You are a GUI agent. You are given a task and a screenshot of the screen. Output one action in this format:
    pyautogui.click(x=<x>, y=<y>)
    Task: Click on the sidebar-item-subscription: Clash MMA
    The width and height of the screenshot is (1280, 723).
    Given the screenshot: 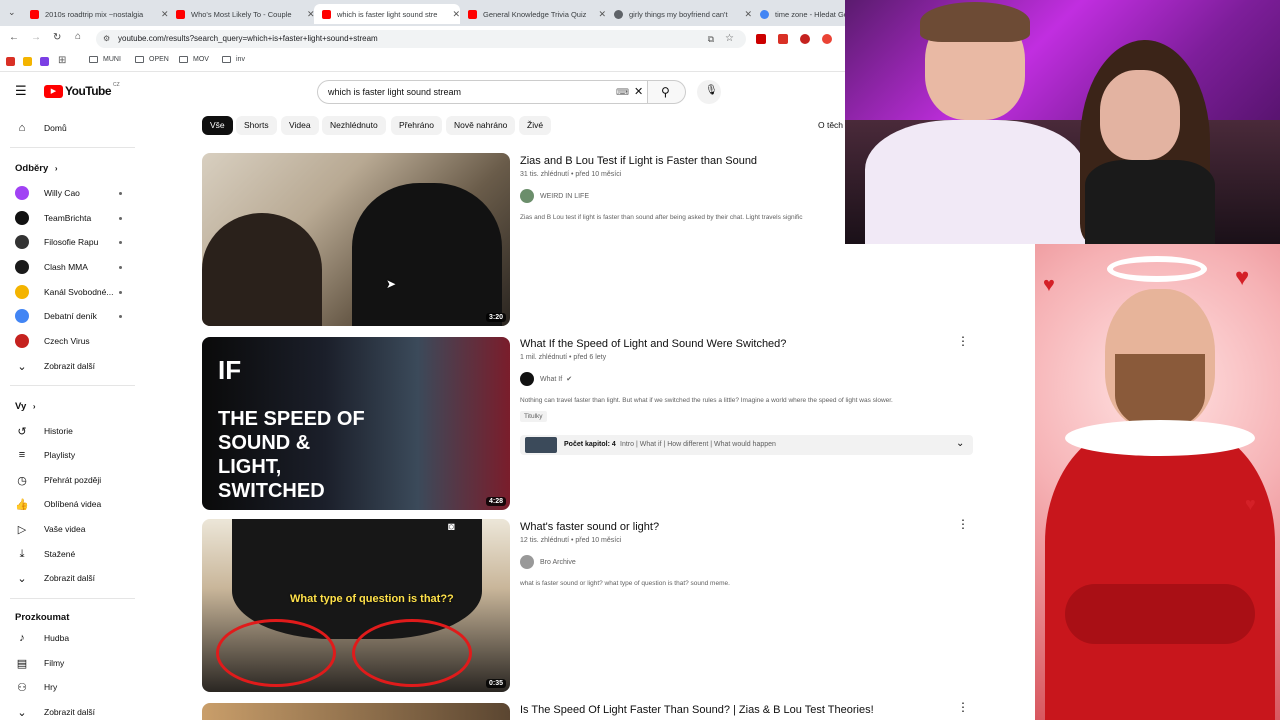 What is the action you would take?
    pyautogui.click(x=70, y=267)
    